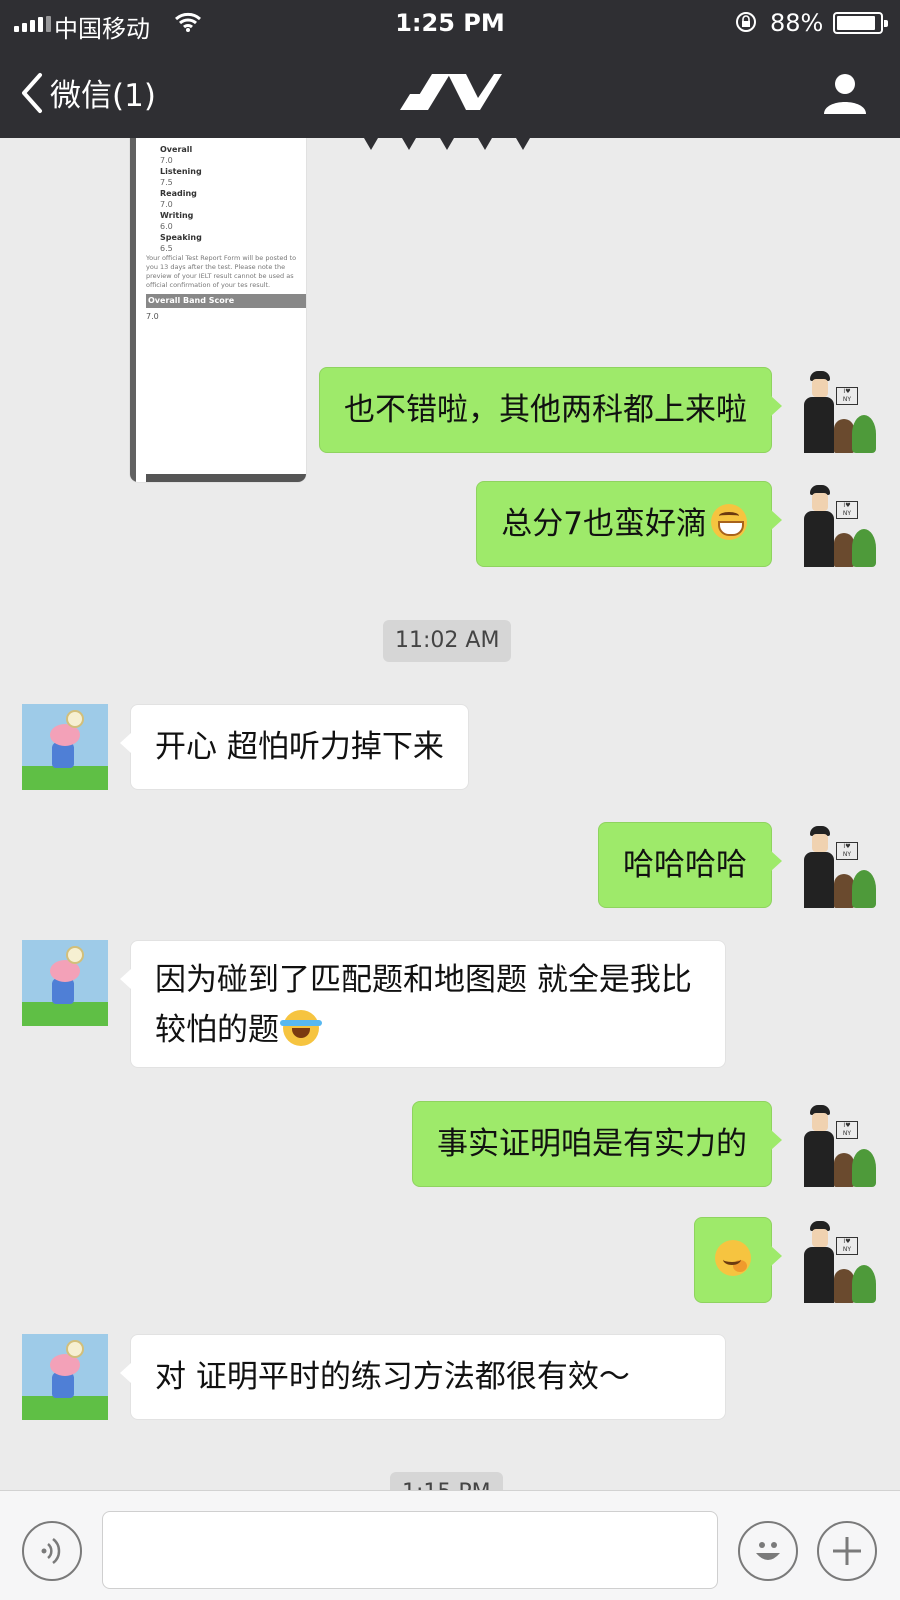 The image size is (900, 1600). Describe the element at coordinates (392, 1377) in the screenshot. I see `message-text: 对 证明平时的练习方法都很有效～` at that location.